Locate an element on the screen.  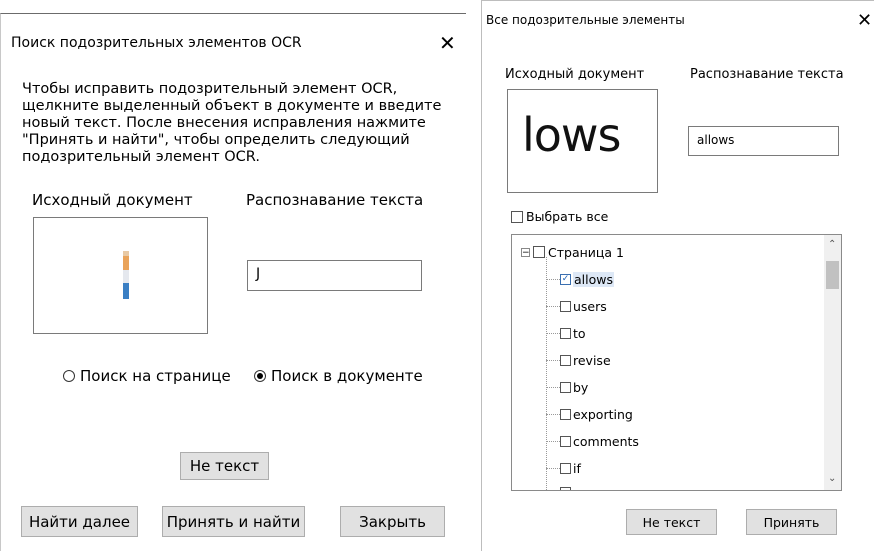
tree-item: to is located at coordinates (573, 333).